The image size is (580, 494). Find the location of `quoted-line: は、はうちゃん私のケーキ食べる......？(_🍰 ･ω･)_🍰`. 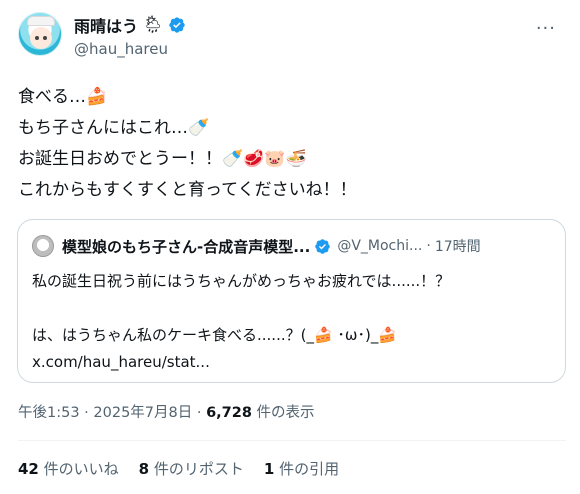

quoted-line: は、はうちゃん私のケーキ食べる......？(_🍰 ･ω･)_🍰 is located at coordinates (214, 335).